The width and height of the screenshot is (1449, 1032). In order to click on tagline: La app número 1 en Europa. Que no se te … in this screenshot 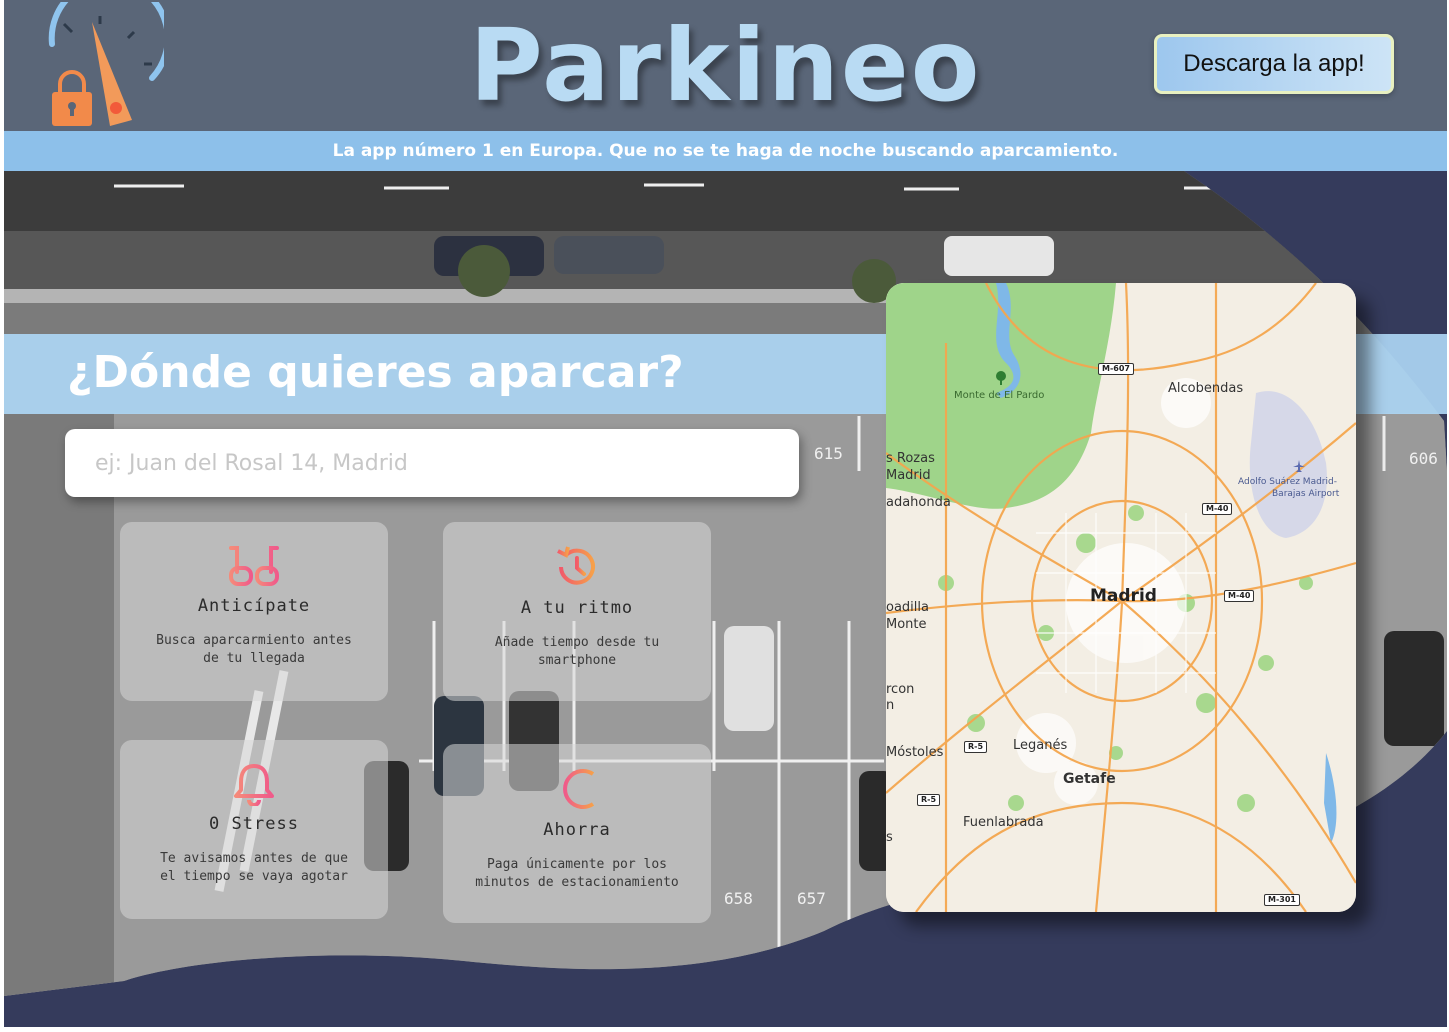, I will do `click(725, 151)`.